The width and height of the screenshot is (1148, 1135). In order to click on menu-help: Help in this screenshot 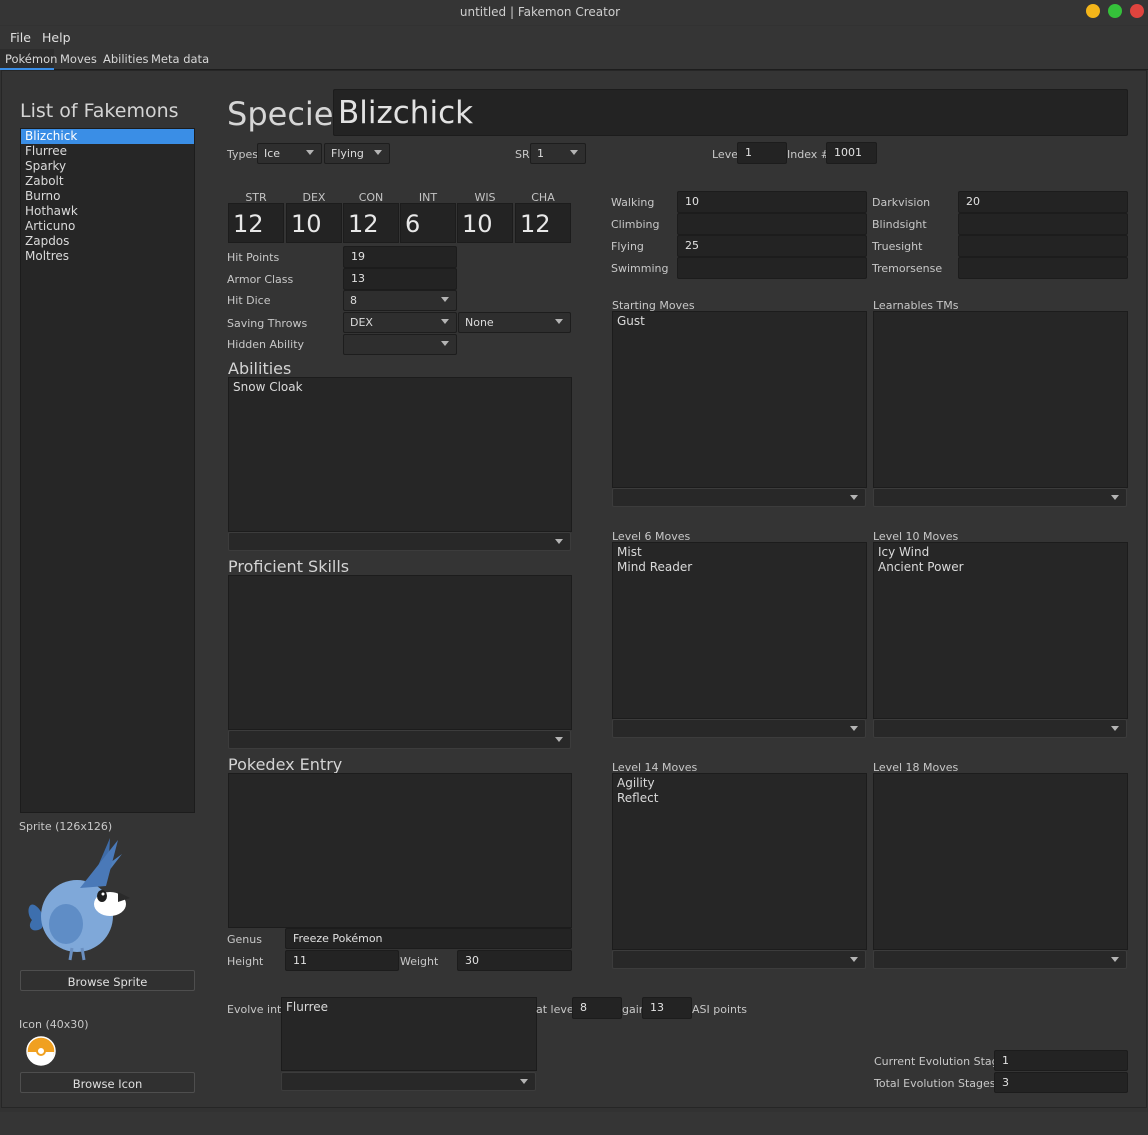, I will do `click(56, 37)`.